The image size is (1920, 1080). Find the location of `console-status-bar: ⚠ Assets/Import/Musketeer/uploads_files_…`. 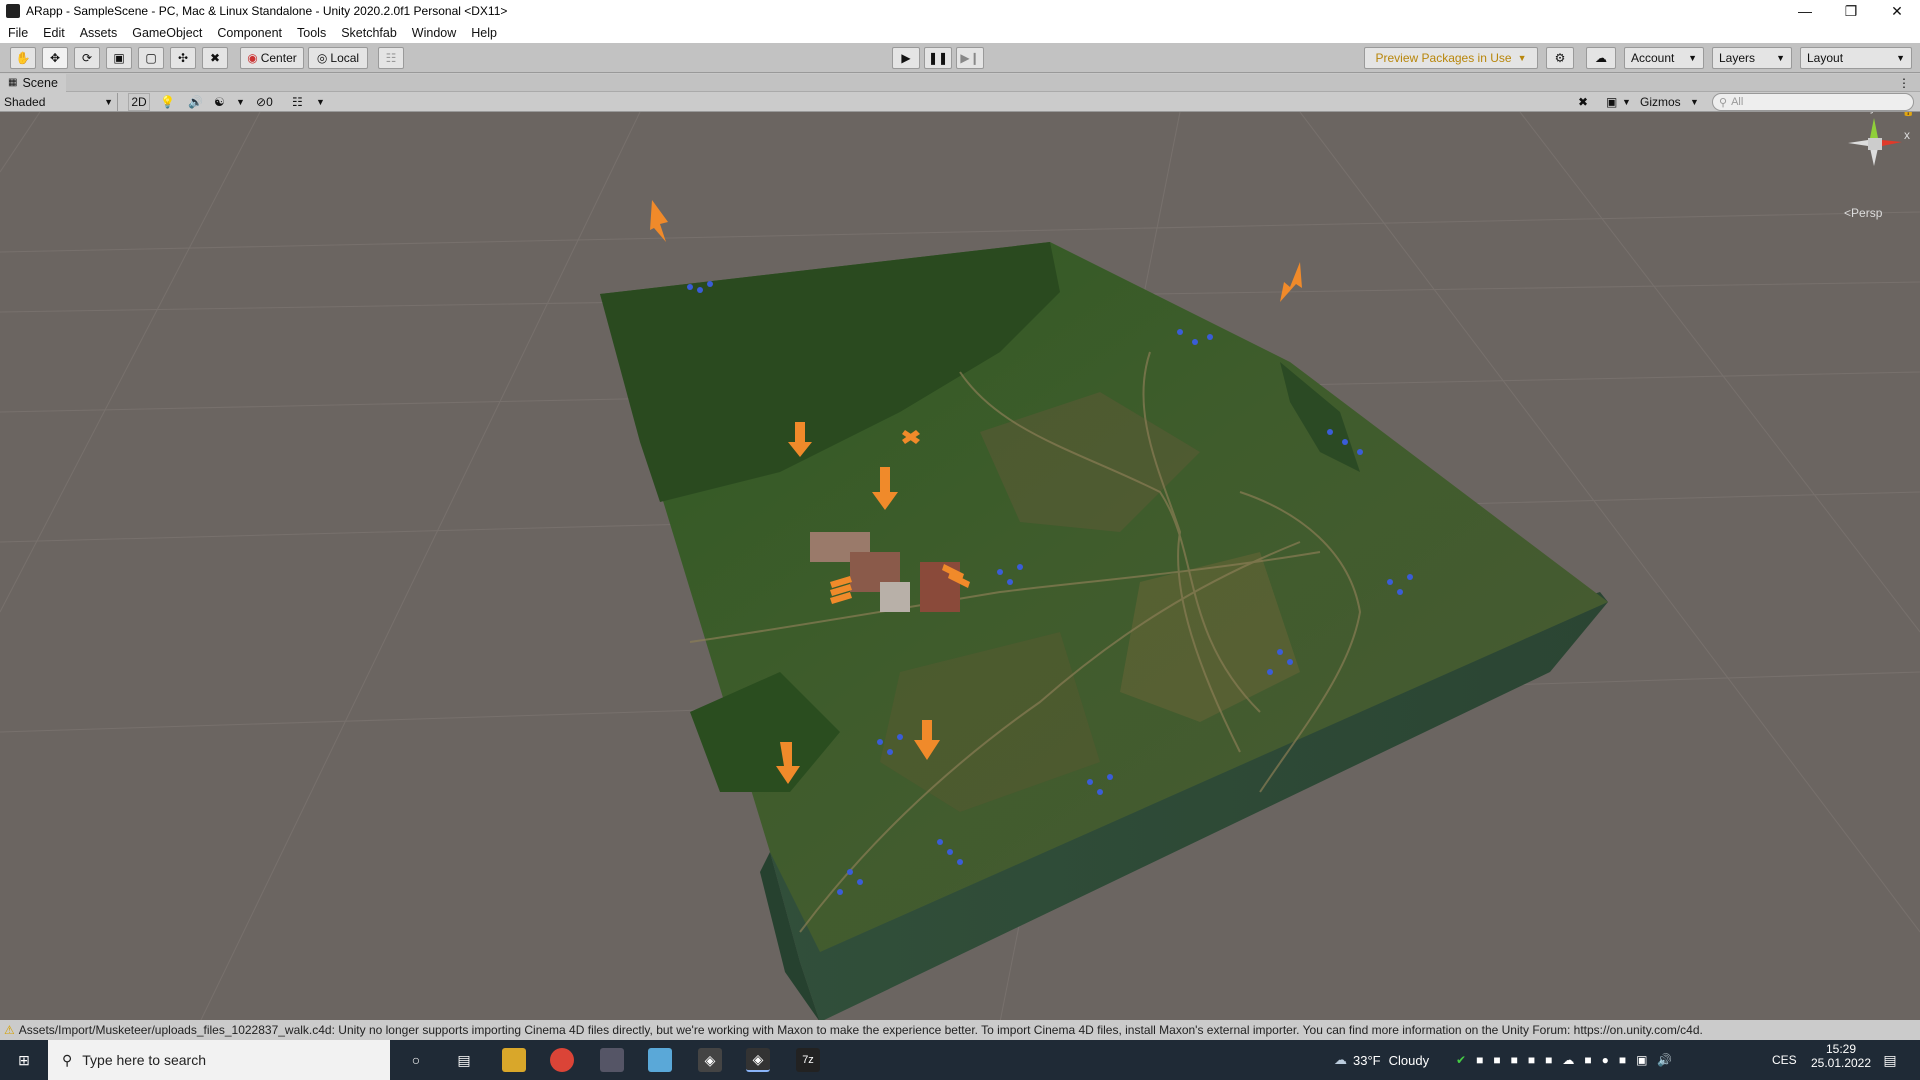

console-status-bar: ⚠ Assets/Import/Musketeer/uploads_files_… is located at coordinates (960, 1030).